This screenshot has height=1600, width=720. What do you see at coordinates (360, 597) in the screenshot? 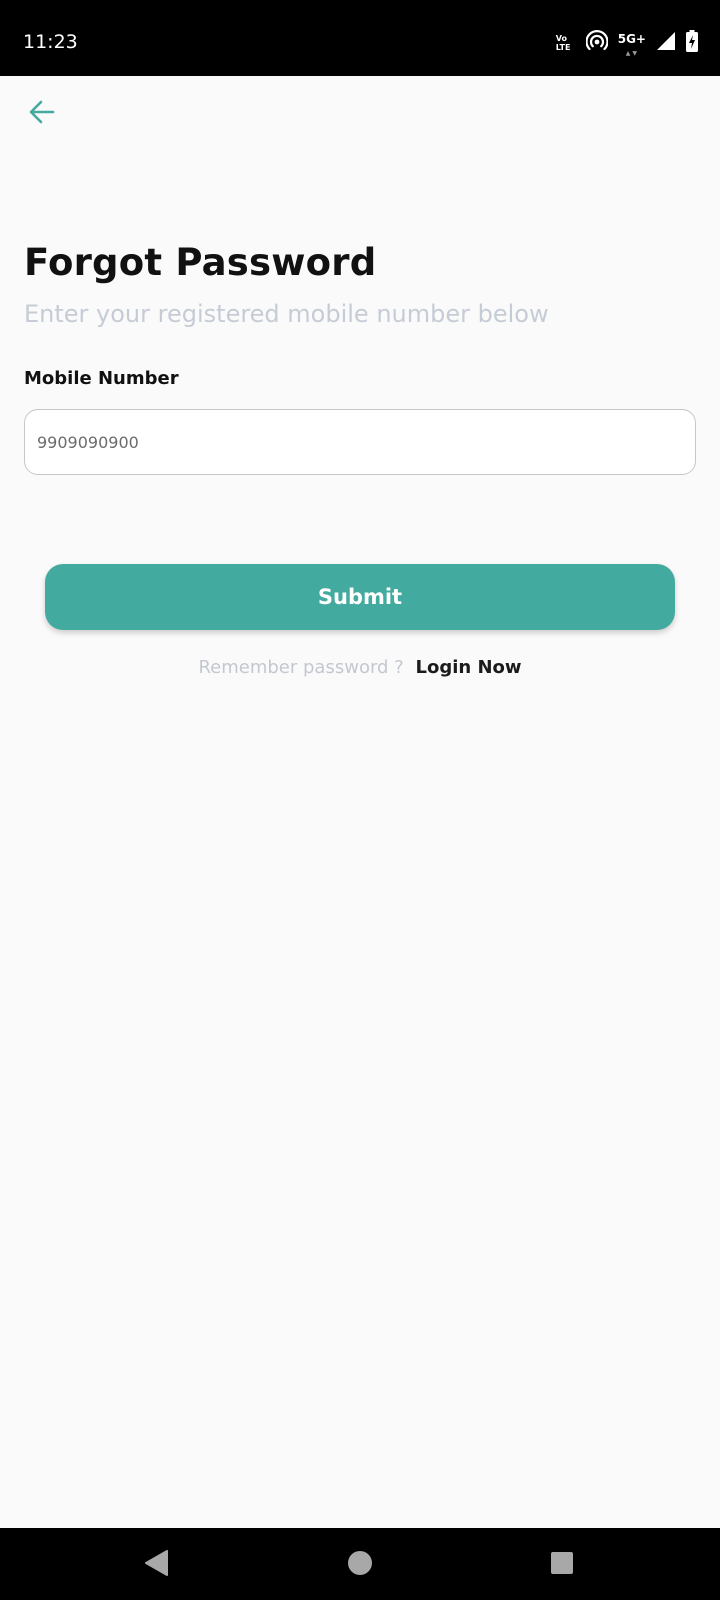
I see `submit-button: Submit` at bounding box center [360, 597].